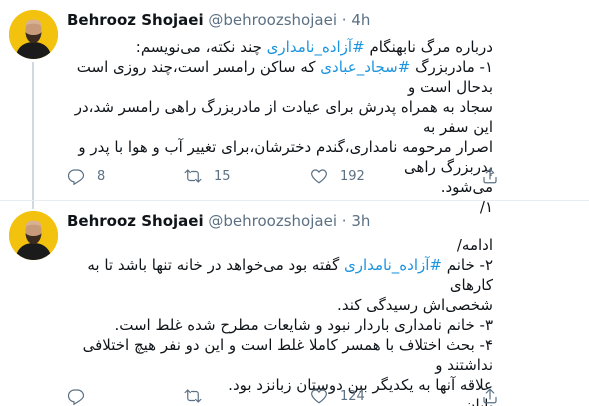 The width and height of the screenshot is (589, 406). I want to click on tweet-actions: 8 15 192, so click(287, 176).